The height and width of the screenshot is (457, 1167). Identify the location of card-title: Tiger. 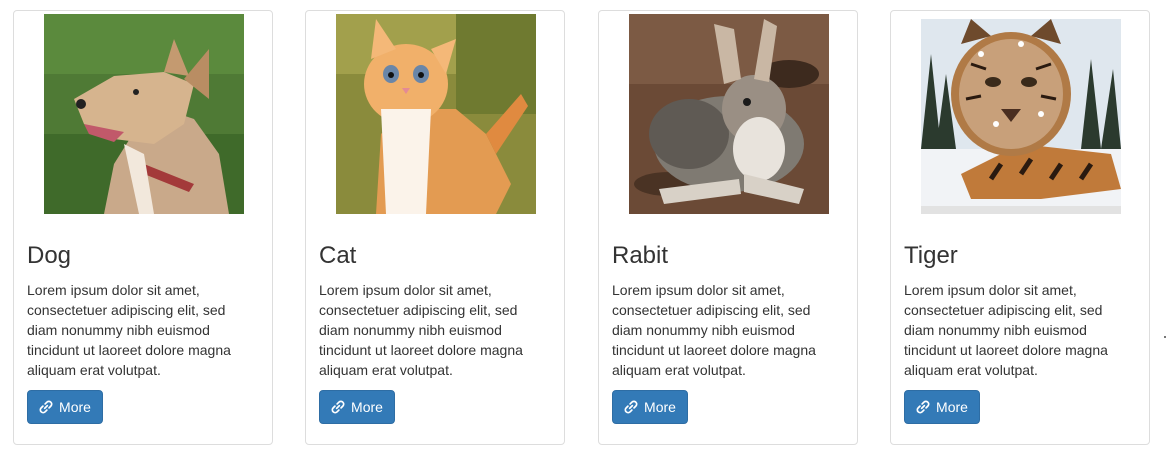
(931, 255).